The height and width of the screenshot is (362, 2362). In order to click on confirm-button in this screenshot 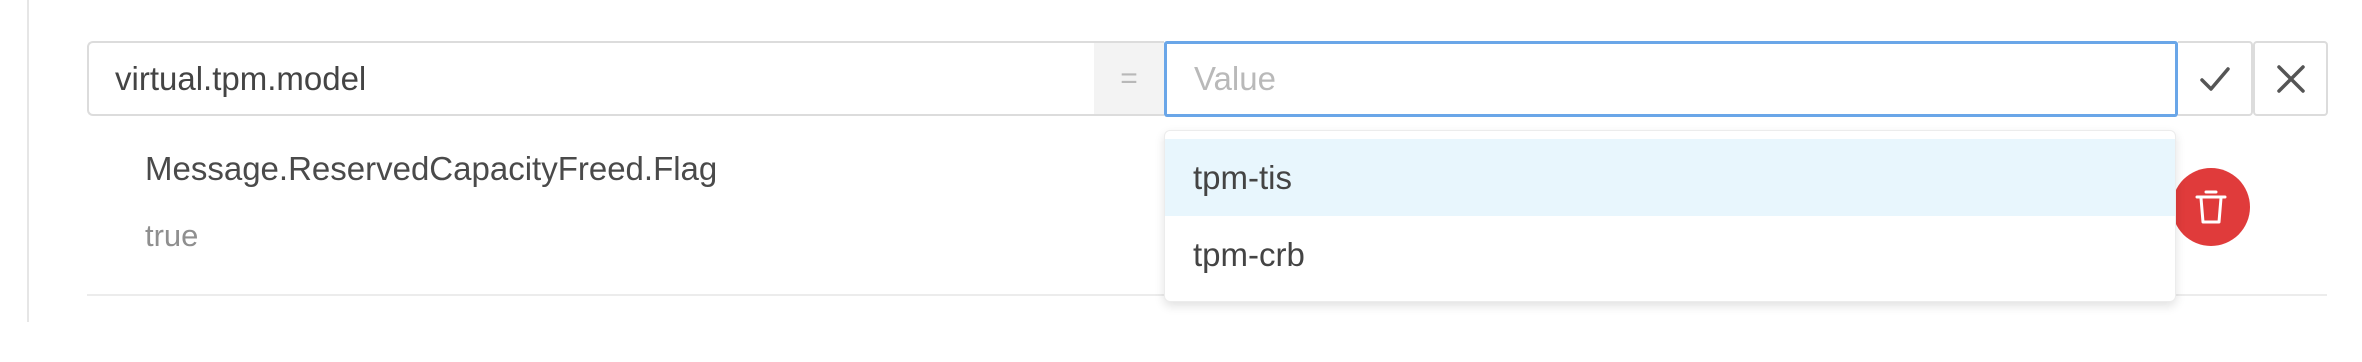, I will do `click(2215, 78)`.